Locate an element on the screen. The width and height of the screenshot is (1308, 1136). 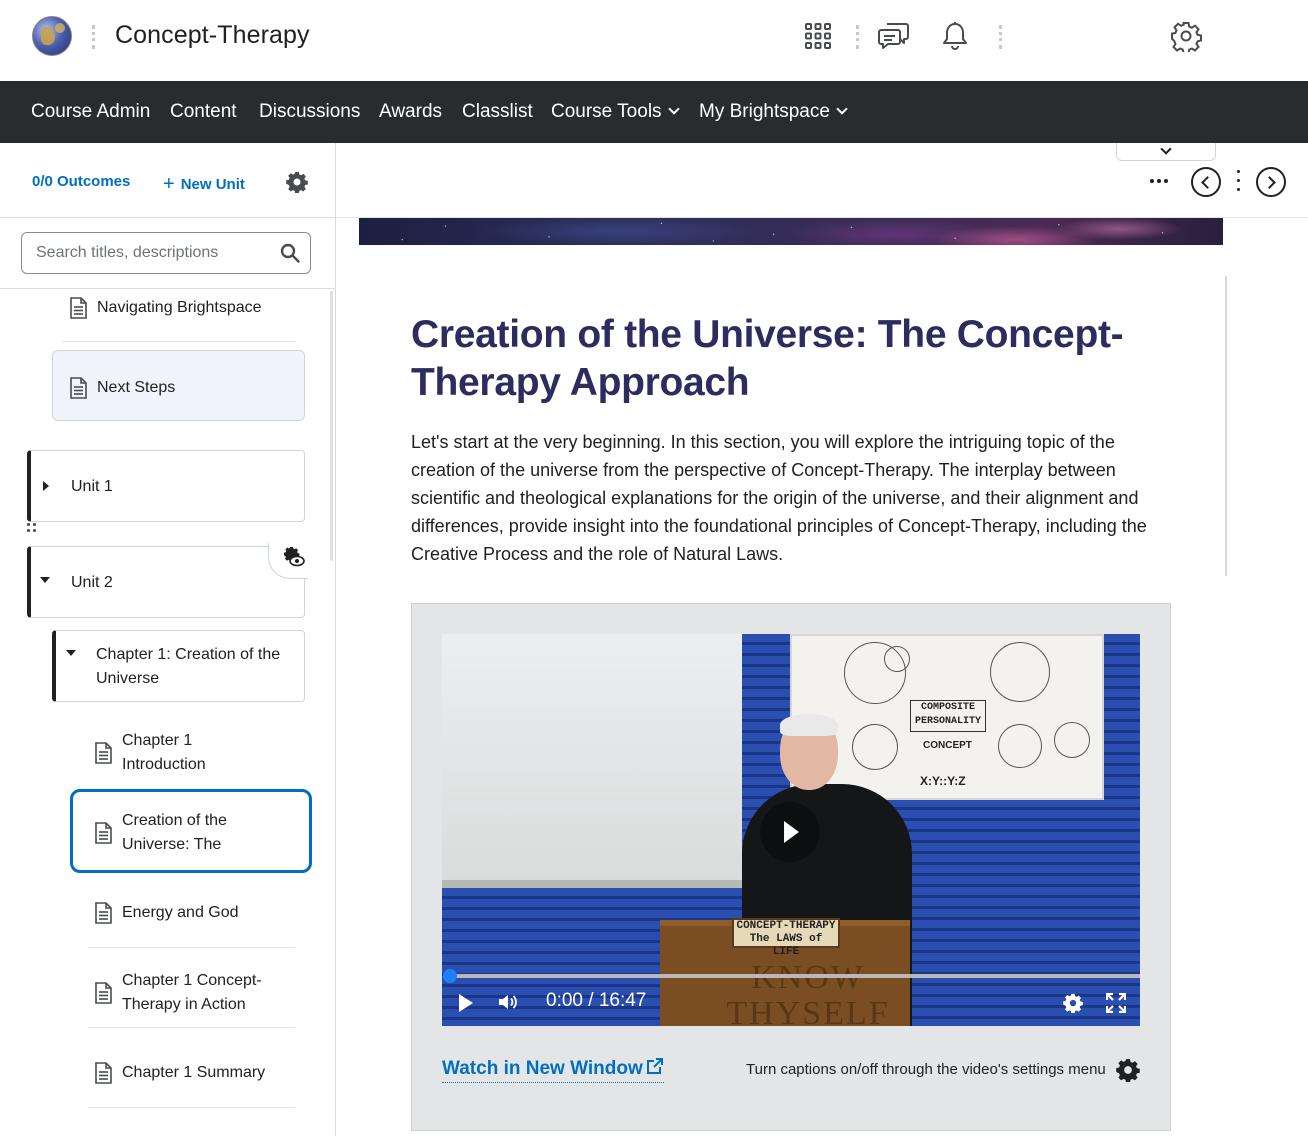
external-link-icon is located at coordinates (654, 1066).